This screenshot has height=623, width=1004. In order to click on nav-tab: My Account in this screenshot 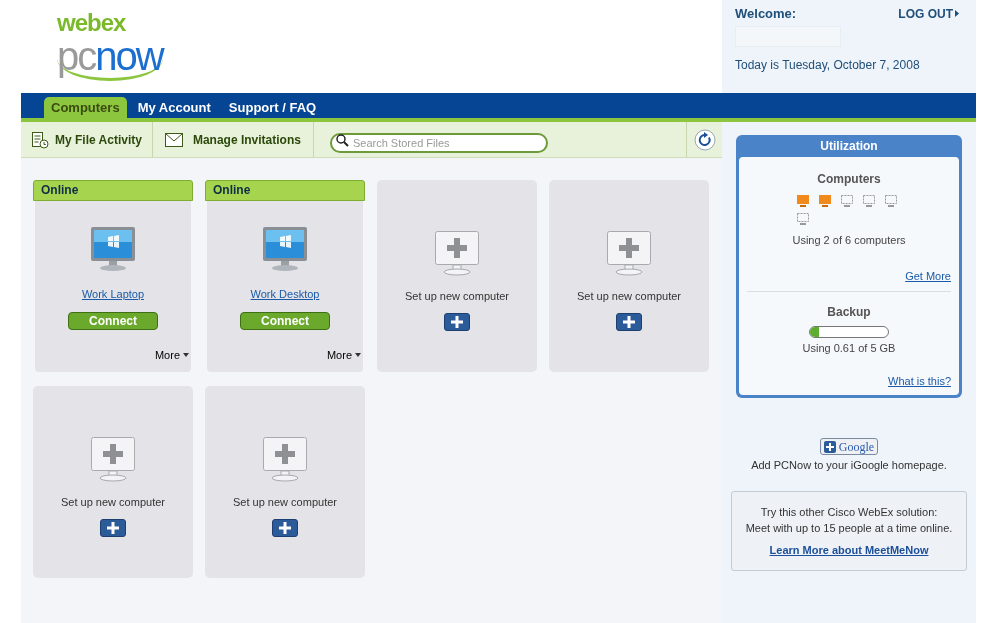, I will do `click(174, 107)`.